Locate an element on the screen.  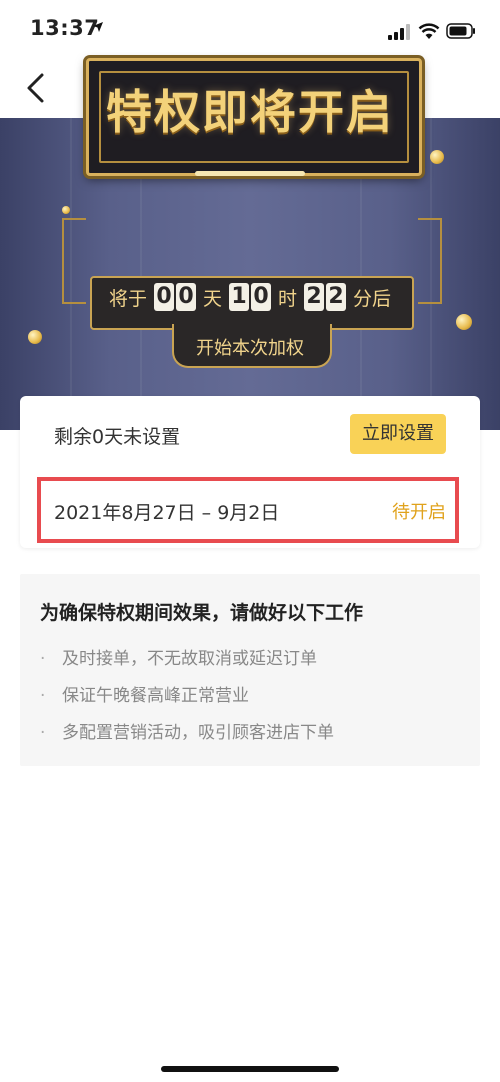
tip-text: 多配置营销活动，吸引顾客进店下单 is located at coordinates (198, 733).